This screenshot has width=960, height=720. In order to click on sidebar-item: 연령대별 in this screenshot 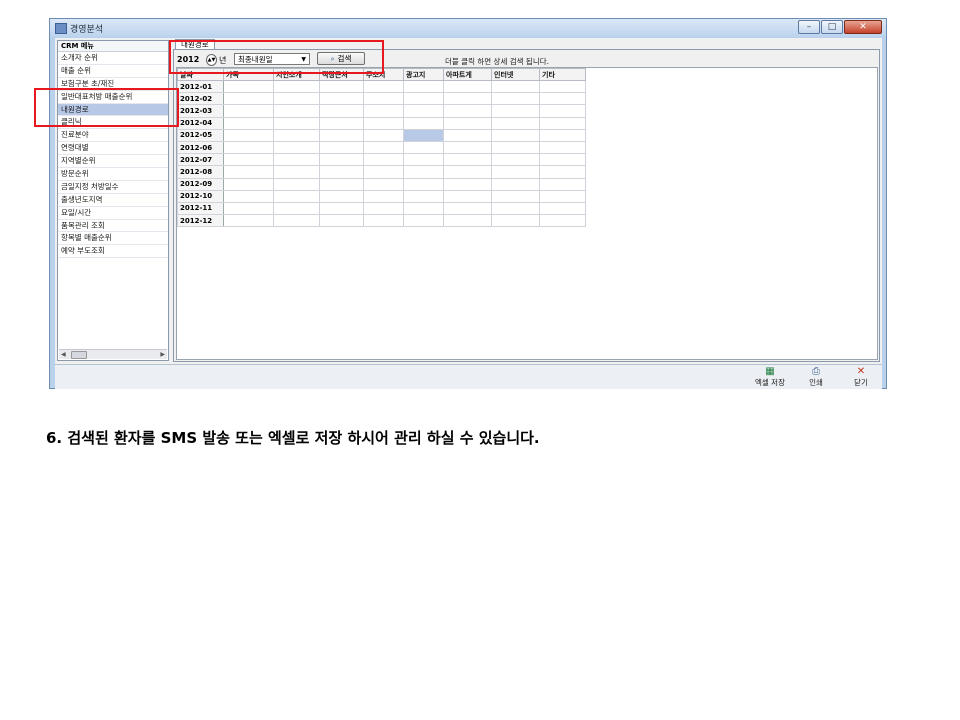, I will do `click(113, 149)`.